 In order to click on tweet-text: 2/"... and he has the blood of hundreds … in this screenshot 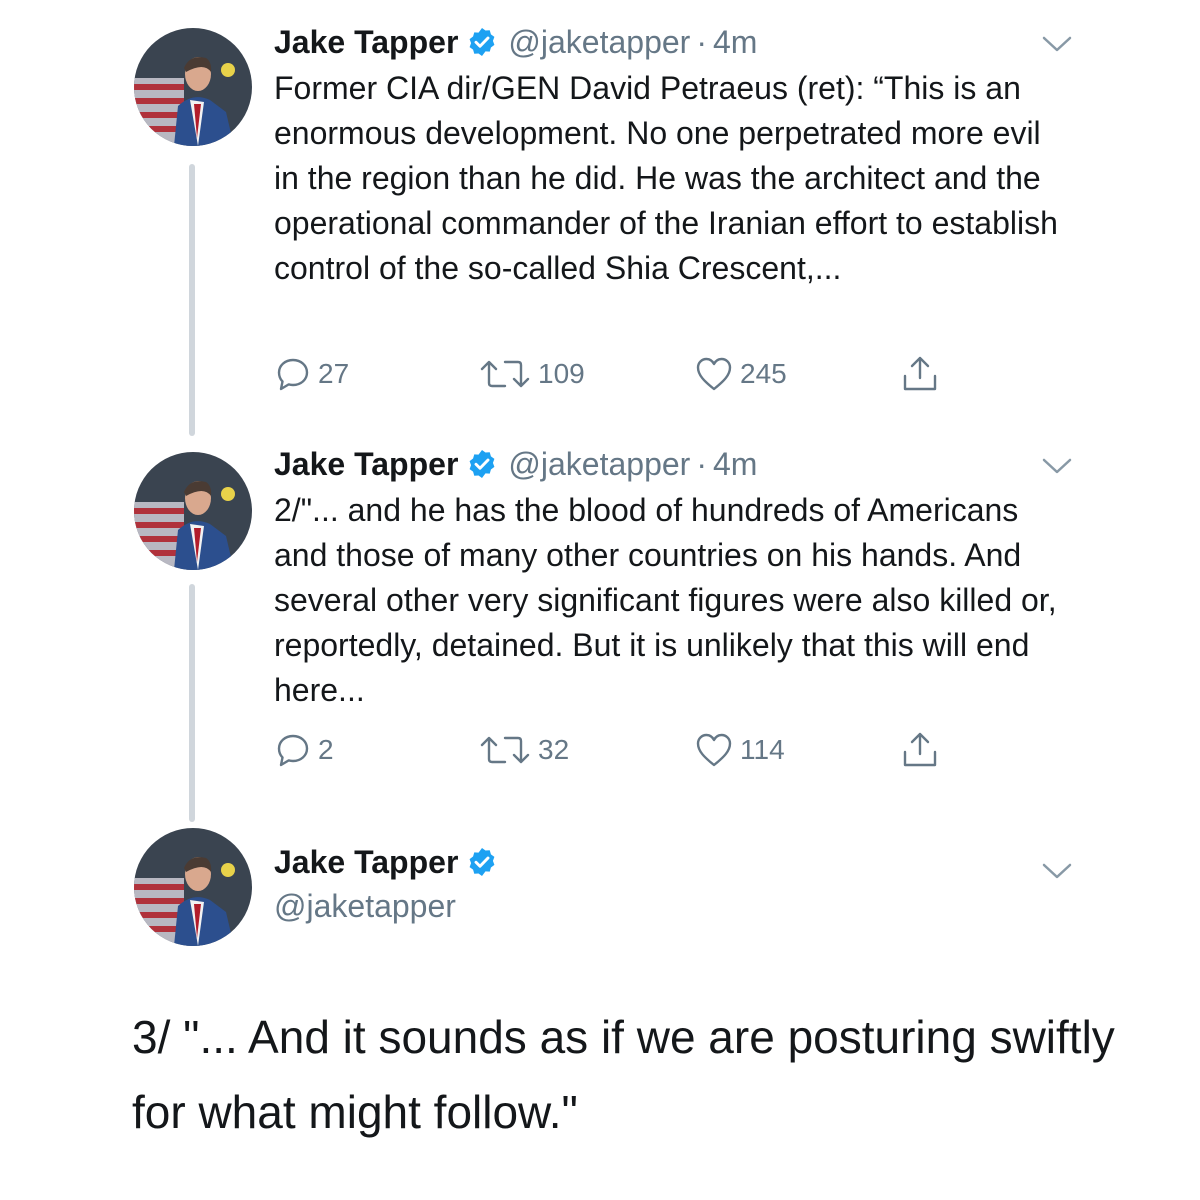, I will do `click(665, 600)`.